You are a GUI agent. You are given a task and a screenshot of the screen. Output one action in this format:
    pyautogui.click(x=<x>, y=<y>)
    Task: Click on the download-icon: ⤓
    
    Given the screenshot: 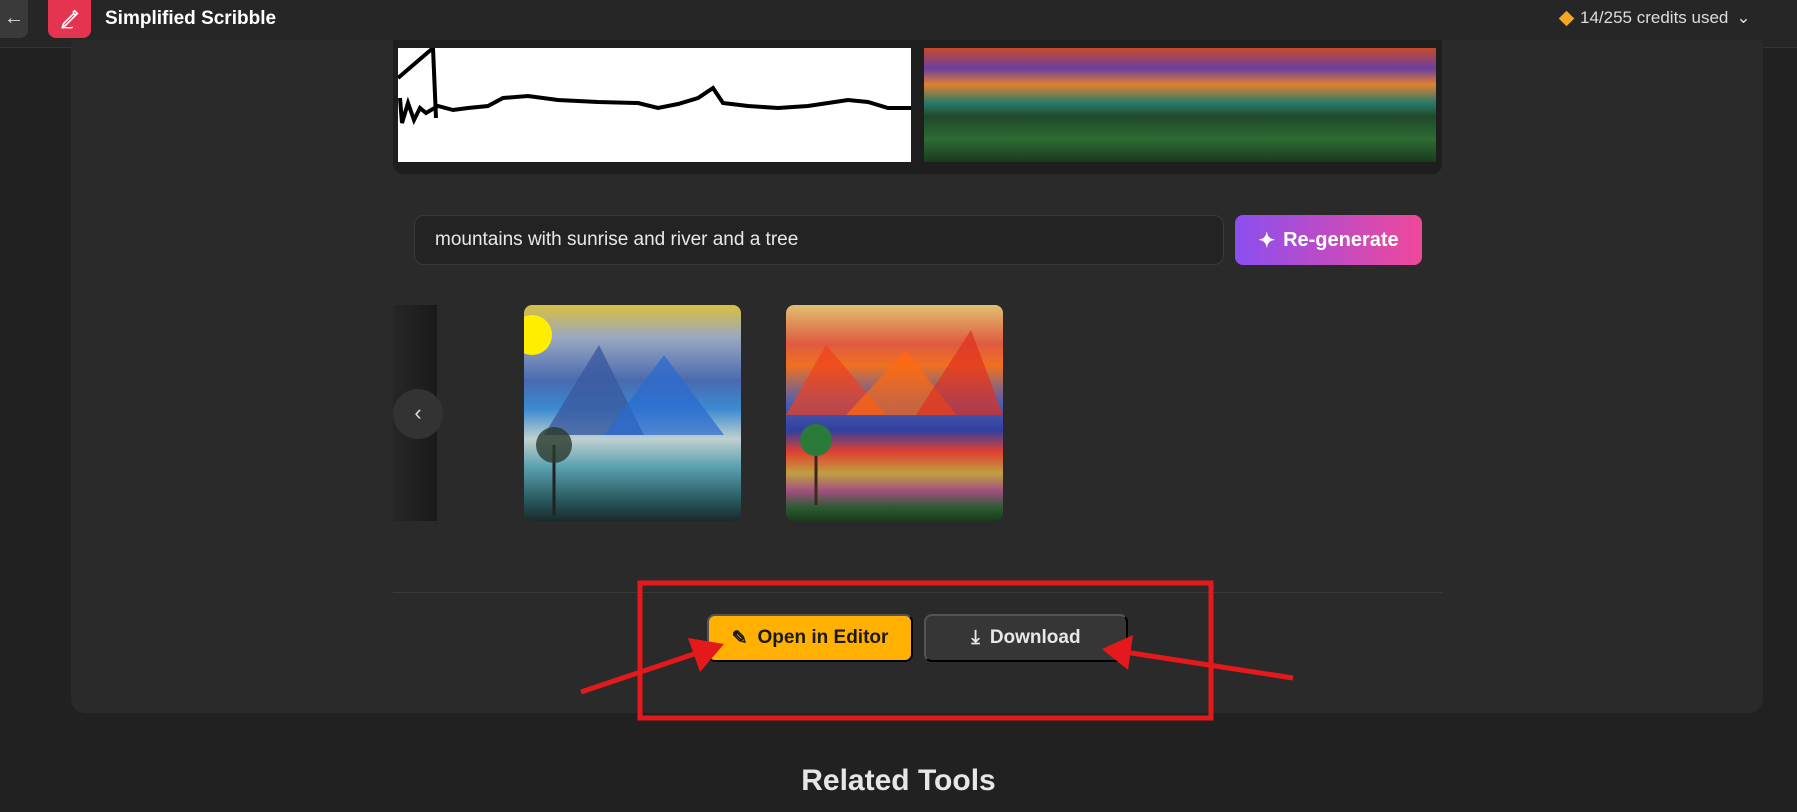 What is the action you would take?
    pyautogui.click(x=975, y=637)
    